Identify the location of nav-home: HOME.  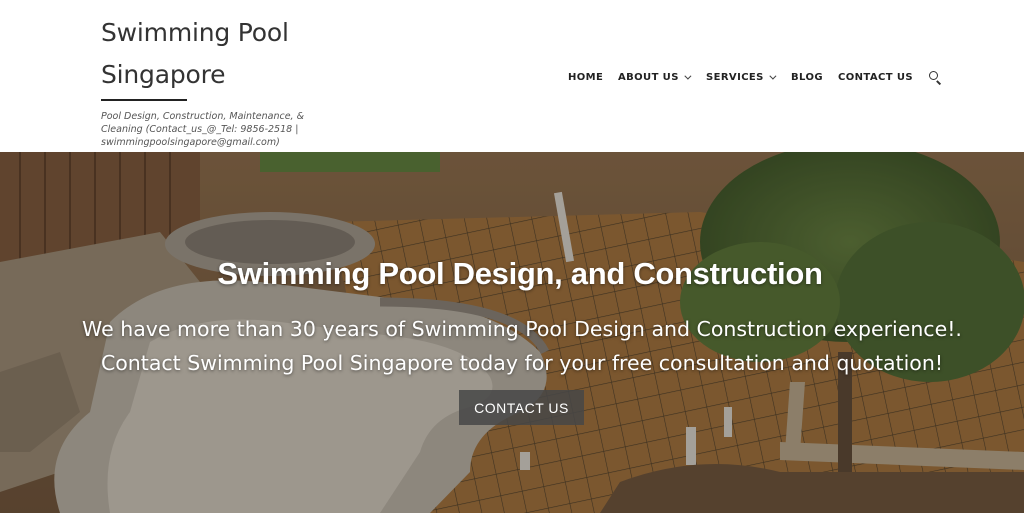
(585, 77).